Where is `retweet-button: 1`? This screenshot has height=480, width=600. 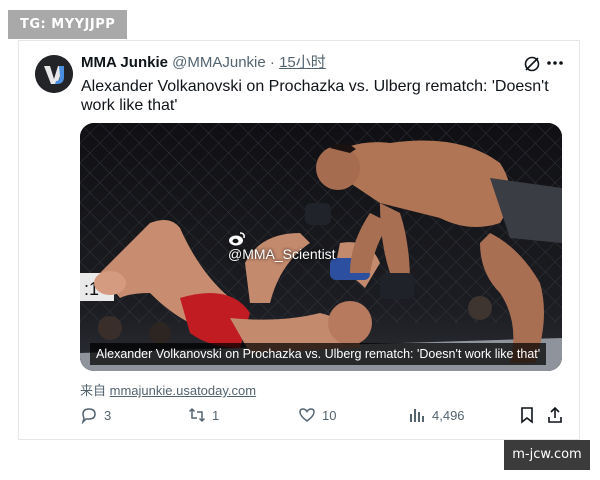 retweet-button: 1 is located at coordinates (203, 415).